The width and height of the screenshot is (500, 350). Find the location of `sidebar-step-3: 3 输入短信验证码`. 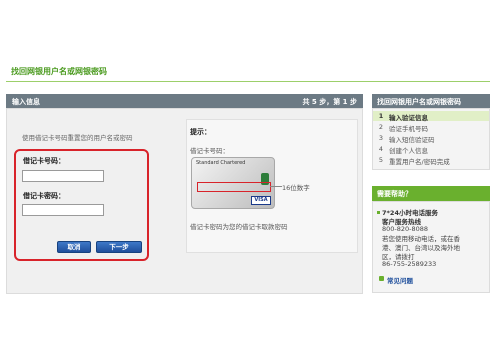

sidebar-step-3: 3 输入短信验证码 is located at coordinates (431, 138).